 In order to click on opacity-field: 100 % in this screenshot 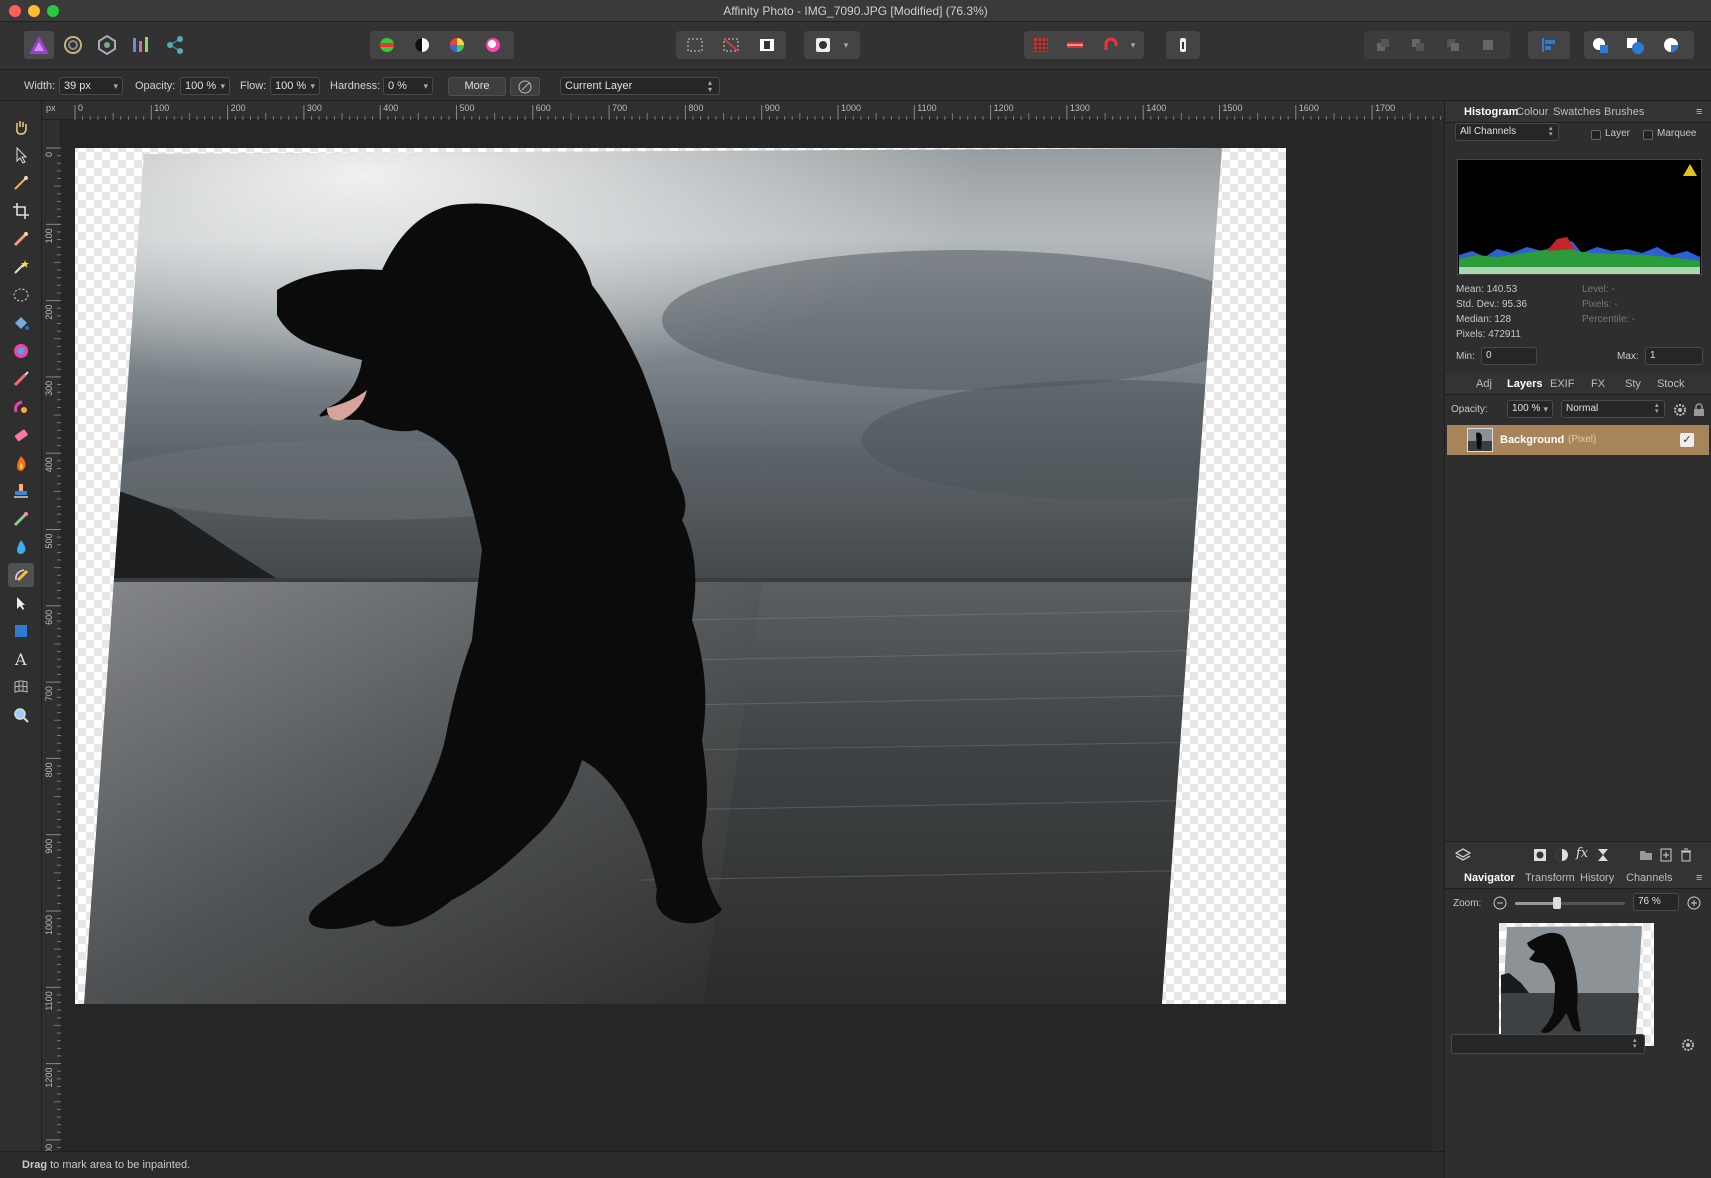, I will do `click(205, 86)`.